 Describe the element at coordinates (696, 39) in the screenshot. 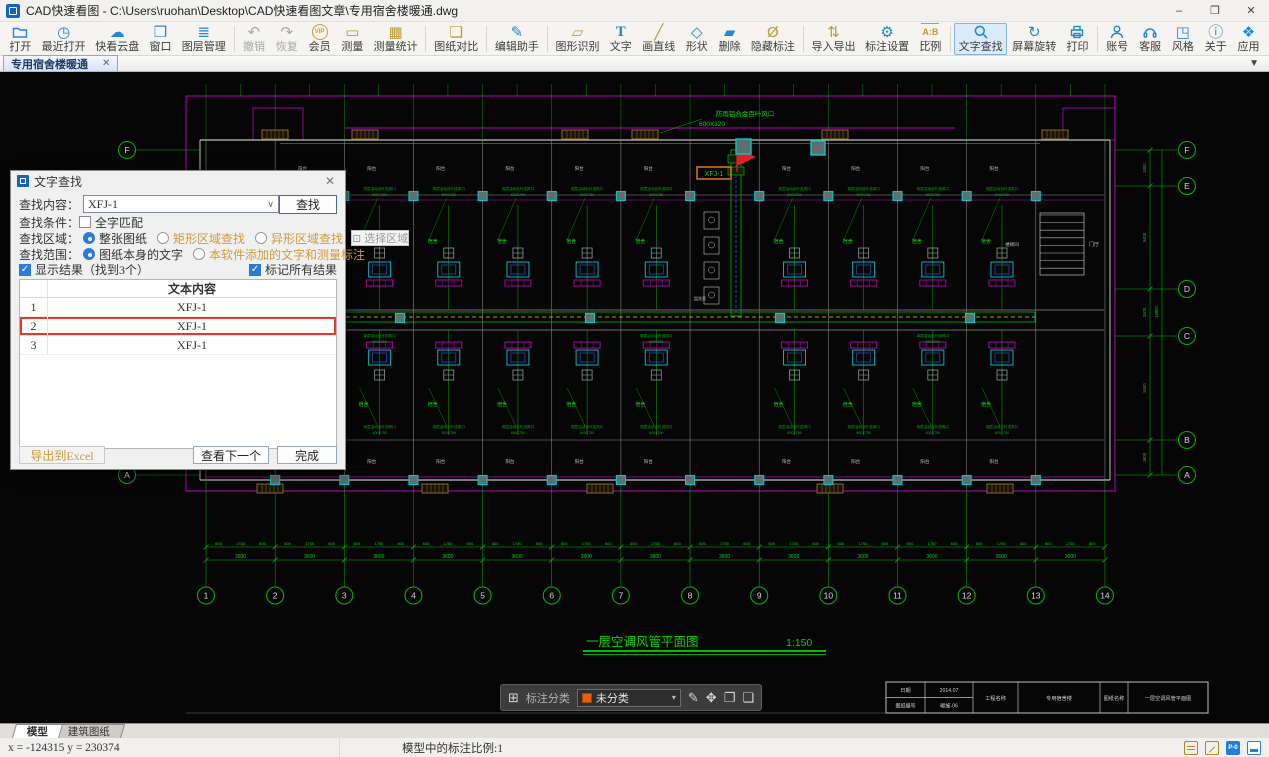

I see `toolbar-shapes-button: ◇ 形状` at that location.